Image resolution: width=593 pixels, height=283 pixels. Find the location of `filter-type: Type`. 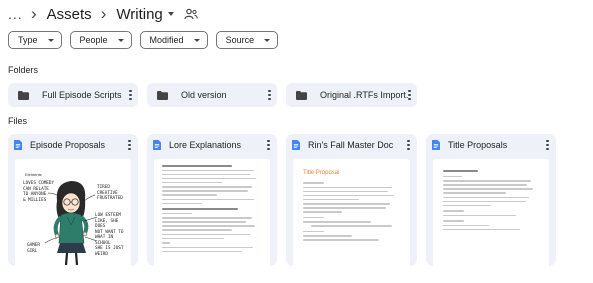

filter-type: Type is located at coordinates (35, 40).